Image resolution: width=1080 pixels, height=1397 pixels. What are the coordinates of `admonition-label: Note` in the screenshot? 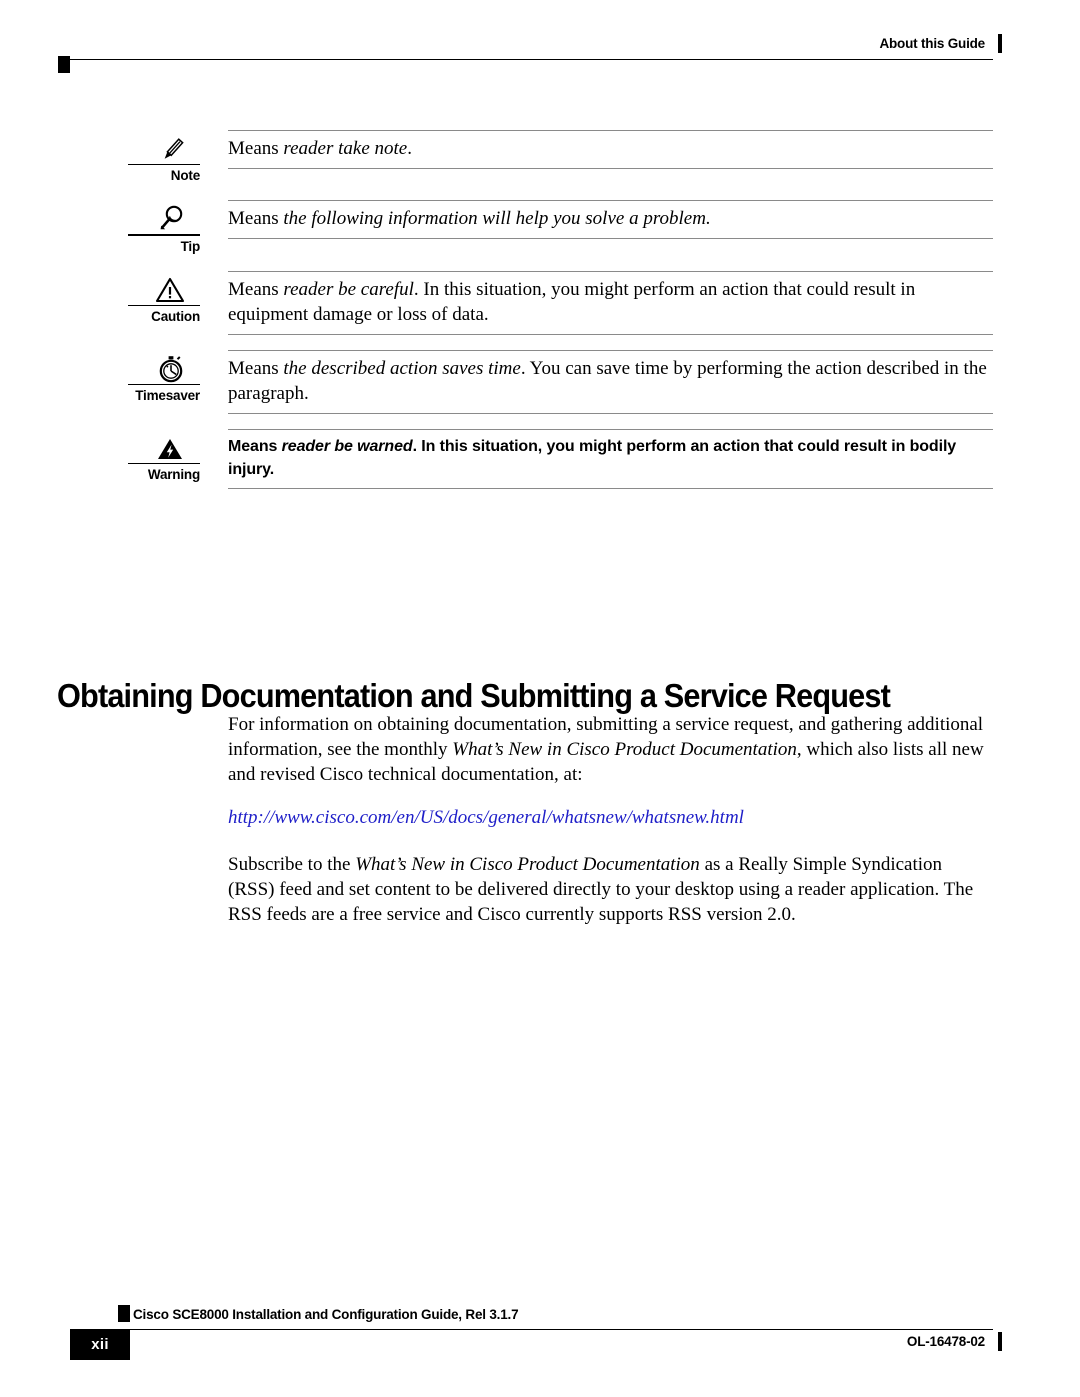 It's located at (185, 176).